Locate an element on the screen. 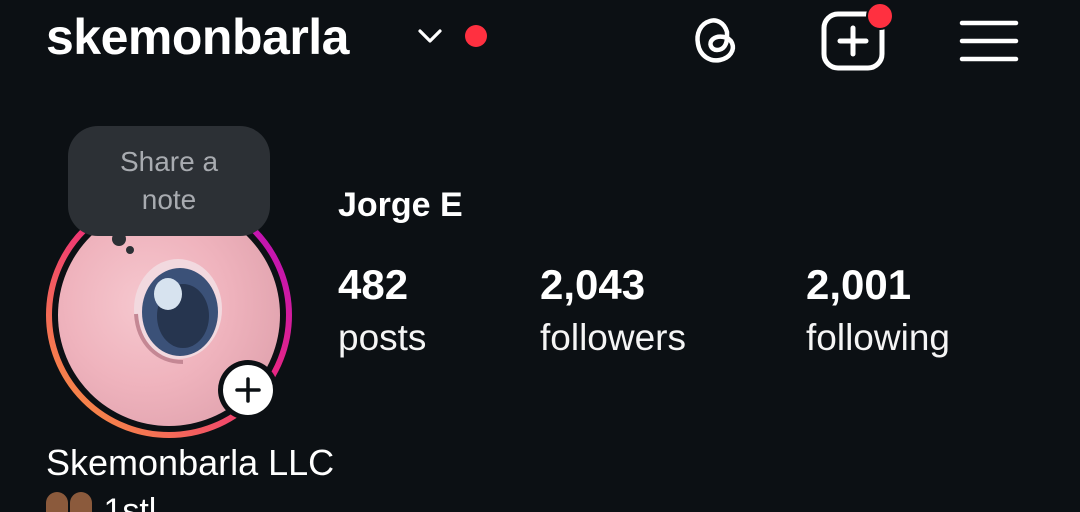 The height and width of the screenshot is (512, 1080). business-name: Skemonbarla LLC is located at coordinates (190, 462).